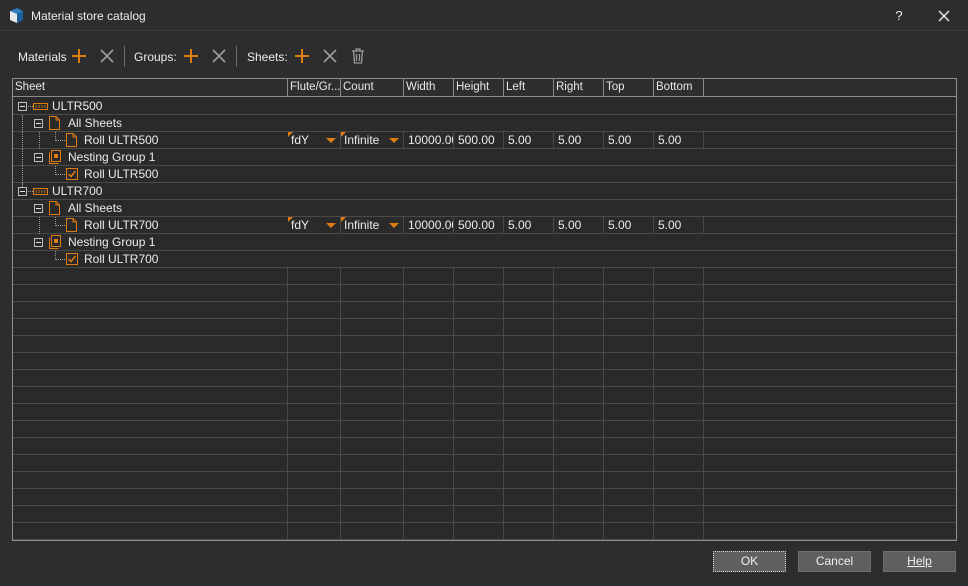 The width and height of the screenshot is (968, 586). What do you see at coordinates (358, 56) in the screenshot?
I see `delete-sheet-button` at bounding box center [358, 56].